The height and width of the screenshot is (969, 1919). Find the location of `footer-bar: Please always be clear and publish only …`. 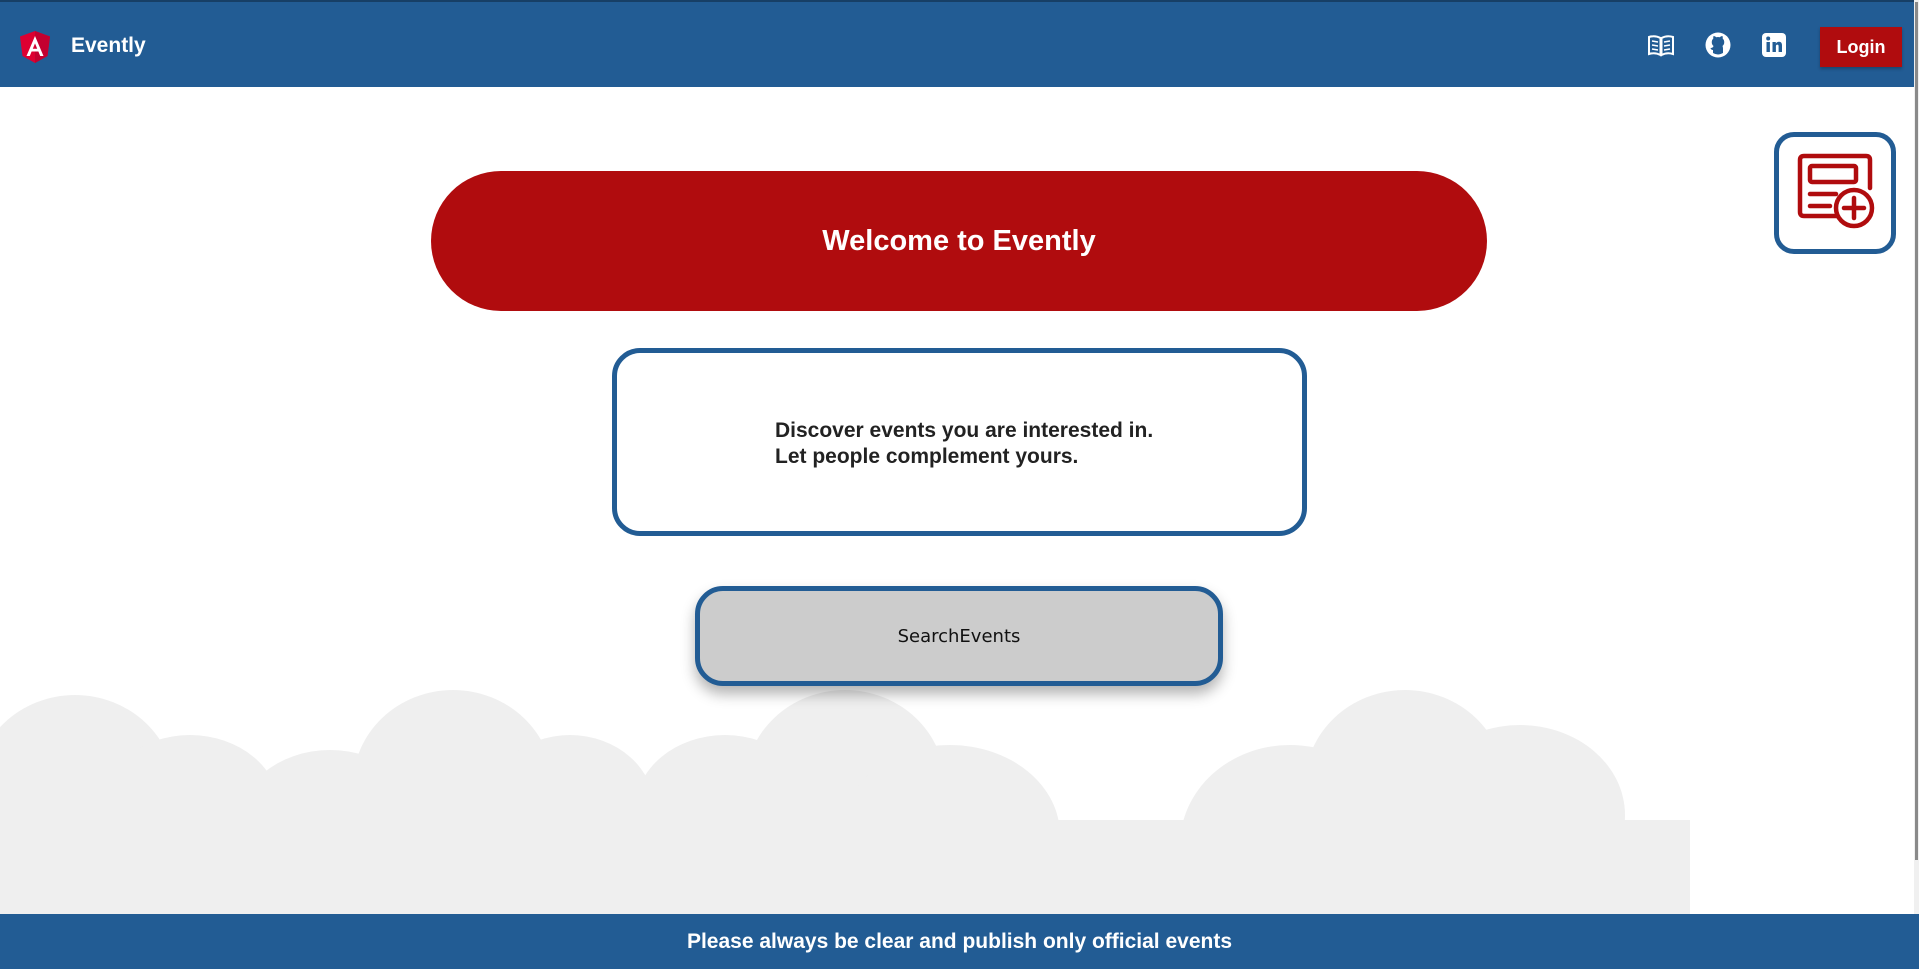

footer-bar: Please always be clear and publish only … is located at coordinates (959, 941).